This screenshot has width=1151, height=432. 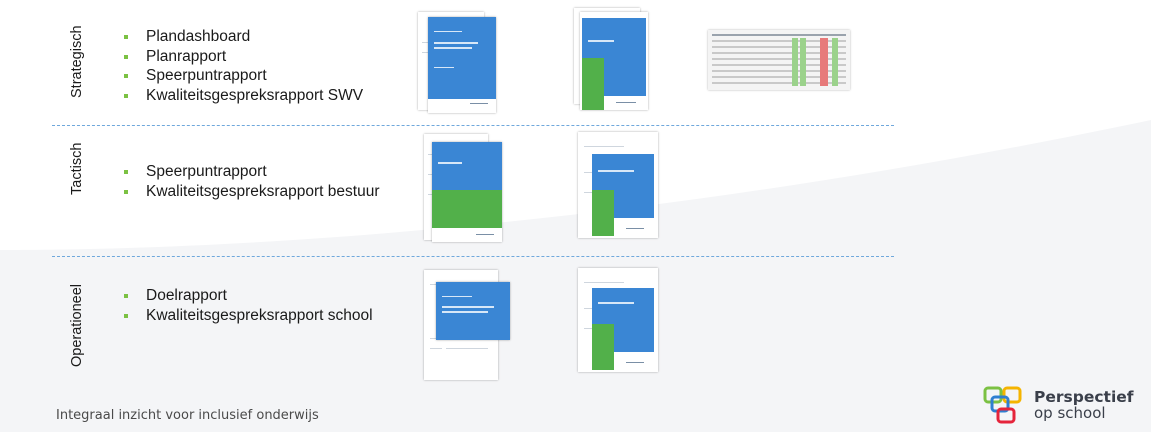 What do you see at coordinates (1070, 413) in the screenshot?
I see `logo-line2: op school` at bounding box center [1070, 413].